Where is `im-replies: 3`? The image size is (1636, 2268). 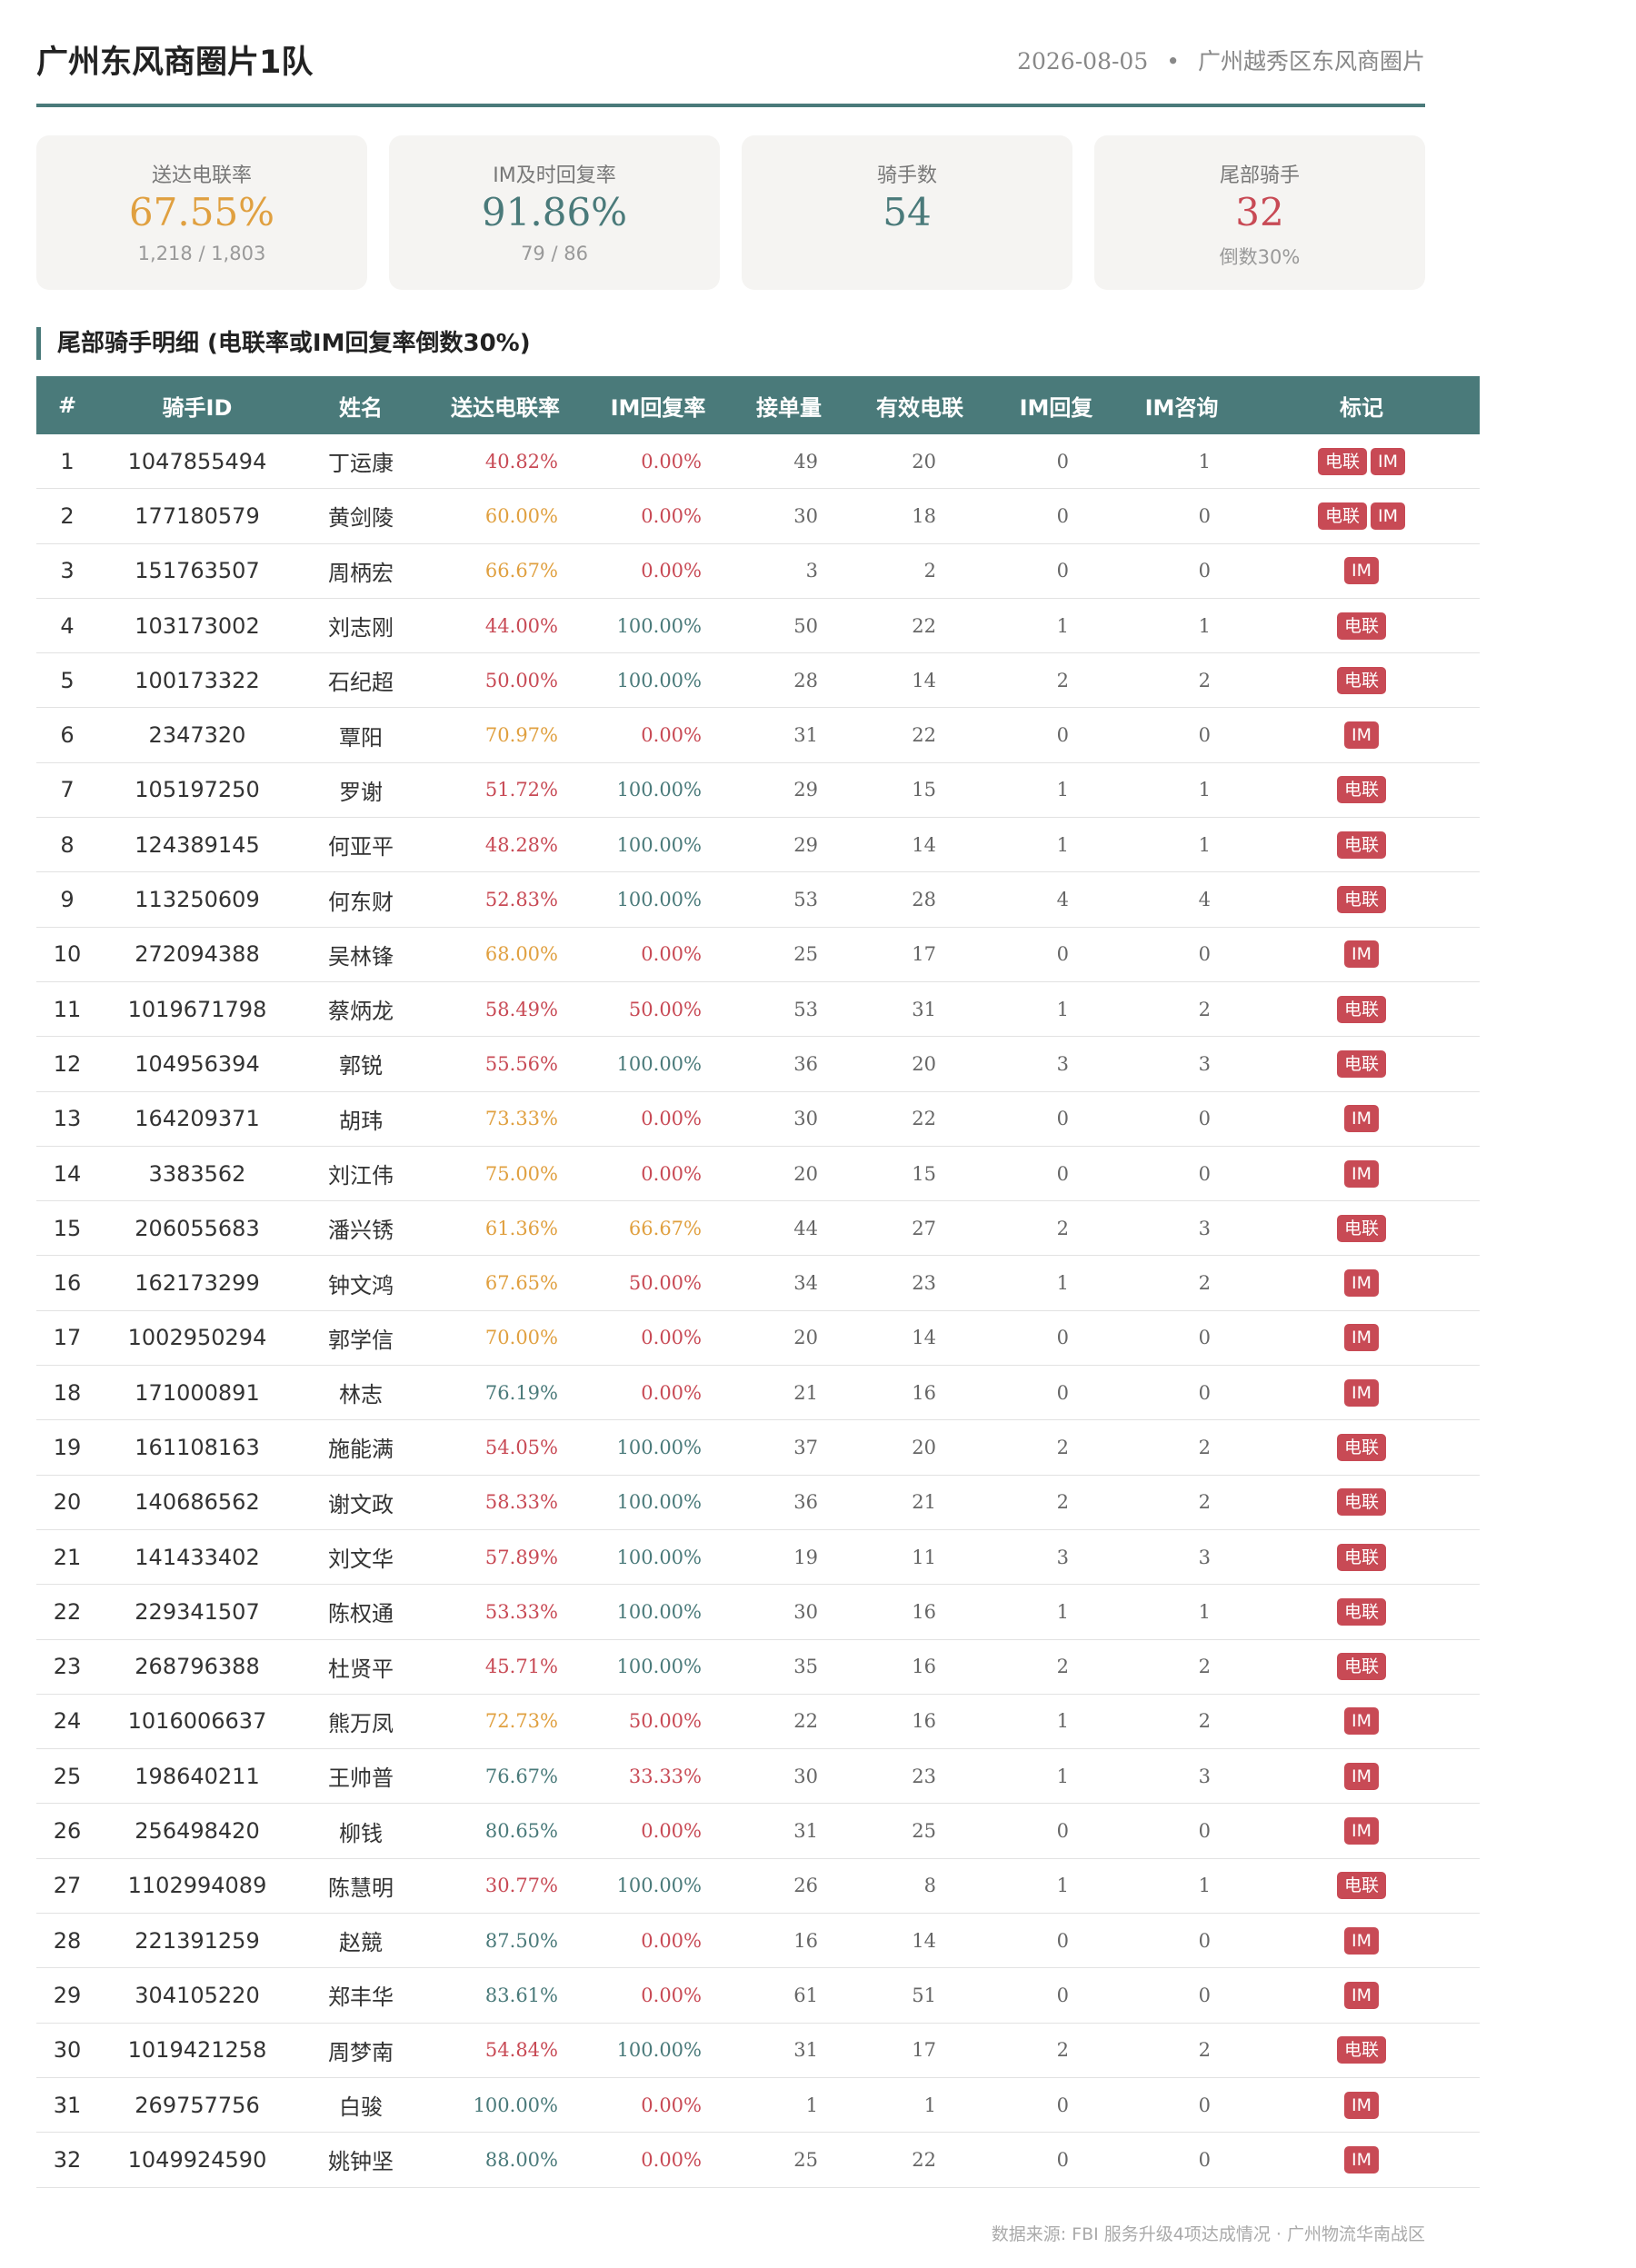
im-replies: 3 is located at coordinates (1056, 1557).